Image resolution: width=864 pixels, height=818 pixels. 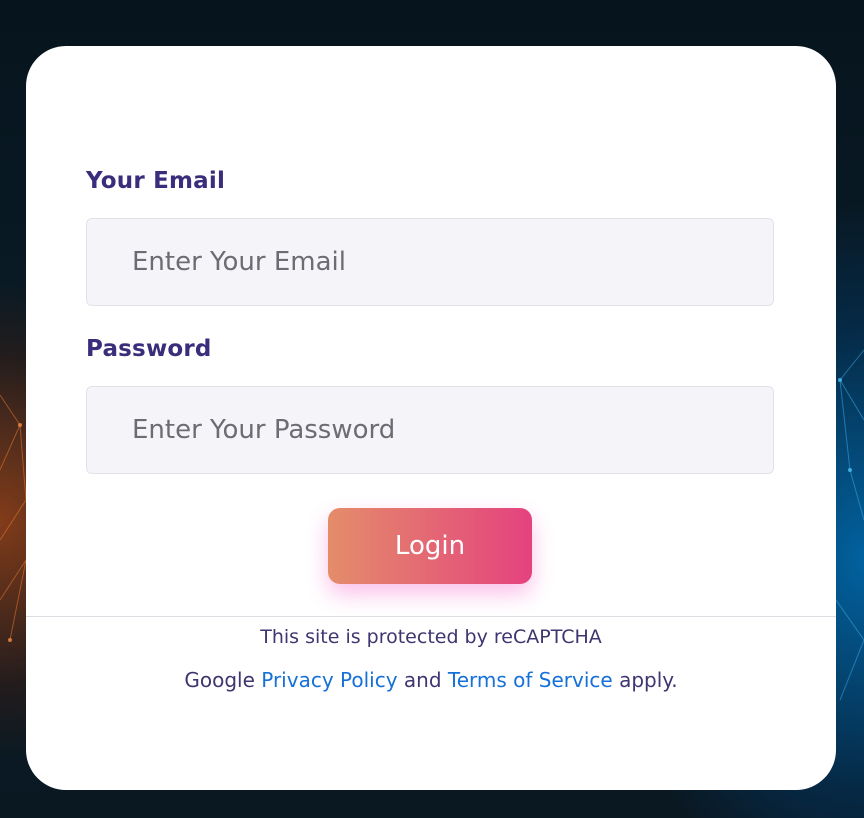 What do you see at coordinates (156, 181) in the screenshot?
I see `email-label: Your Email` at bounding box center [156, 181].